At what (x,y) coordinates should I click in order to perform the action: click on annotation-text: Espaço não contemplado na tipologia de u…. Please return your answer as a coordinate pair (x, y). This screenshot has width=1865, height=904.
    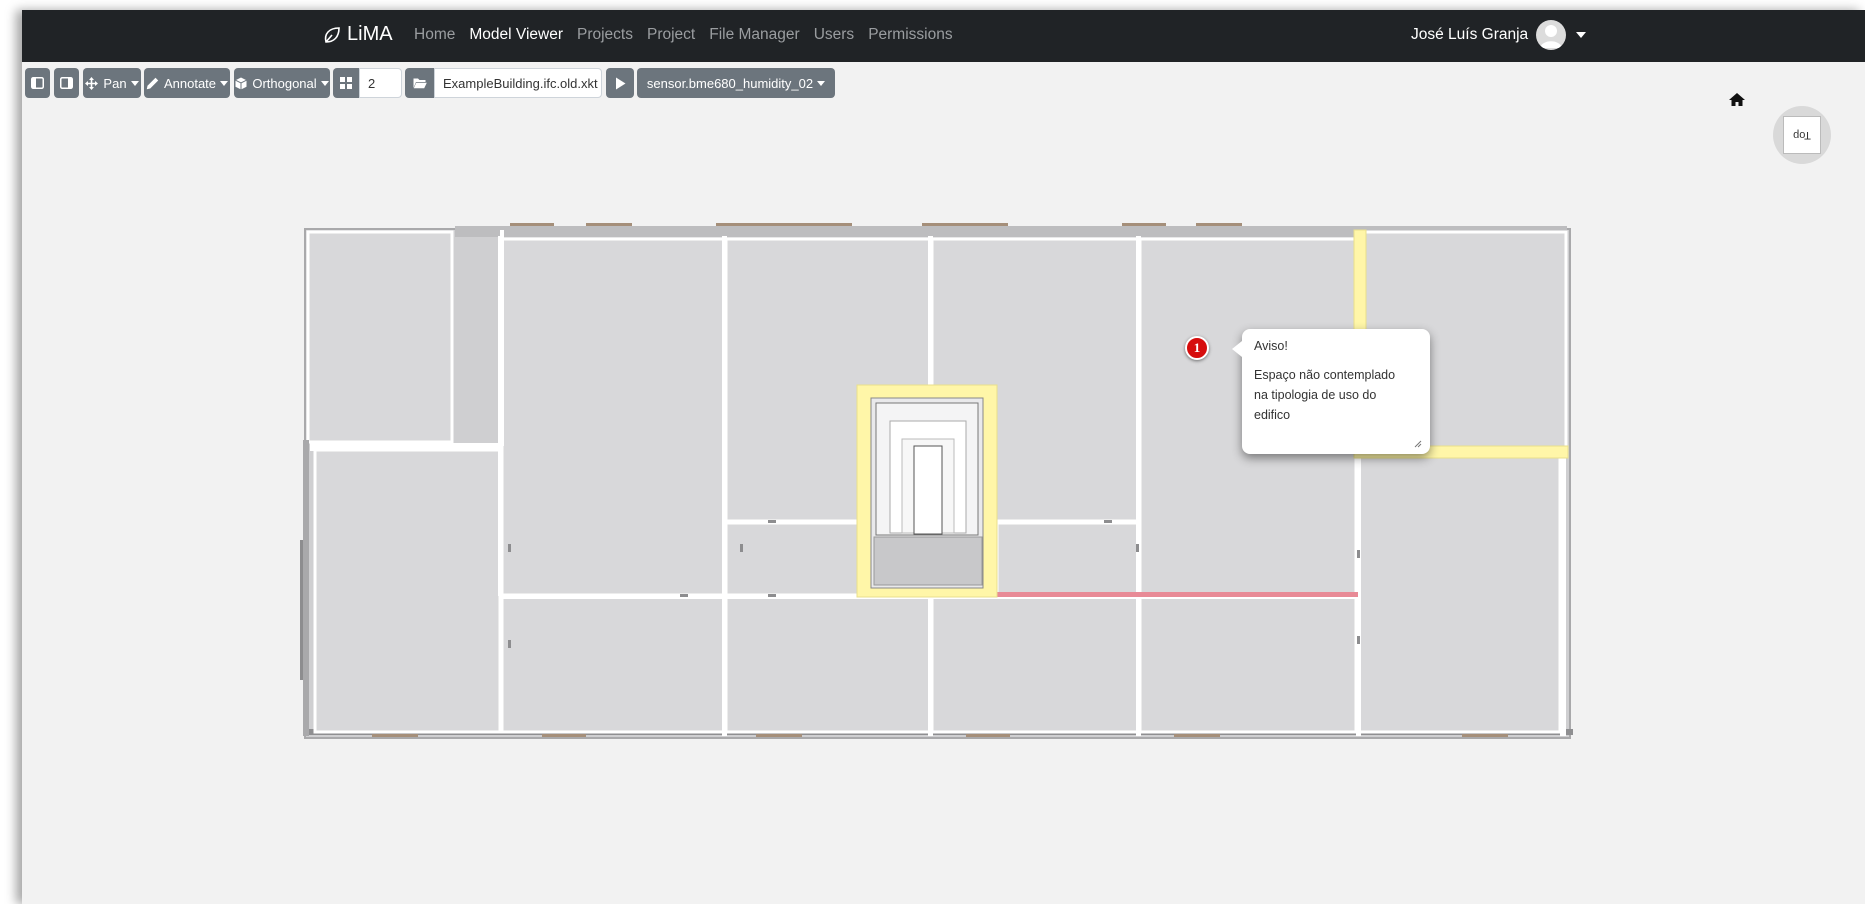
    Looking at the image, I should click on (1329, 395).